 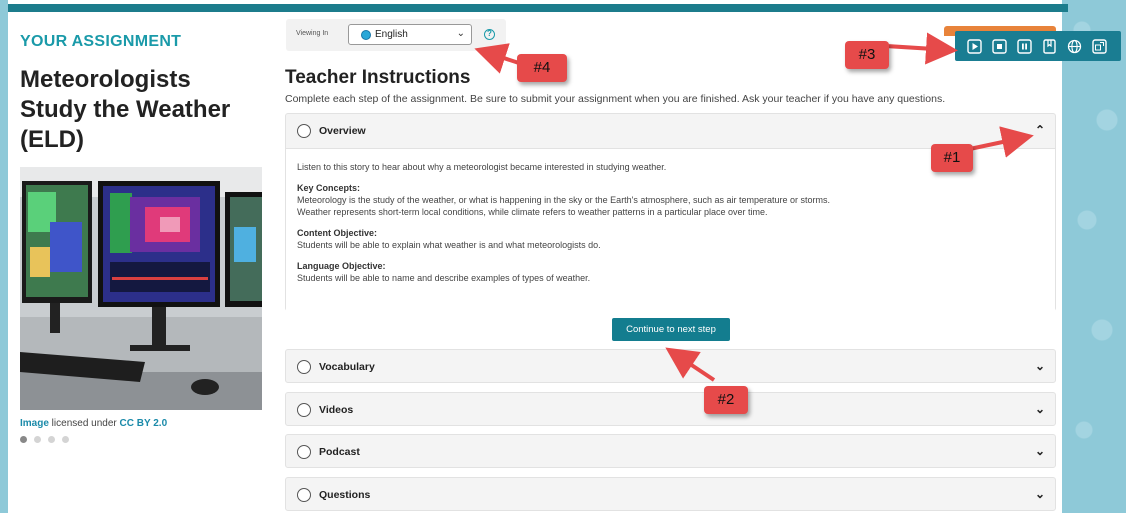 I want to click on callout-3: #3, so click(x=867, y=55).